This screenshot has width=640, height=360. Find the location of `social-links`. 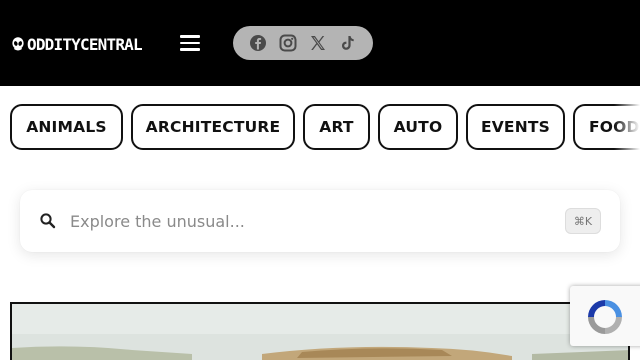

social-links is located at coordinates (303, 43).